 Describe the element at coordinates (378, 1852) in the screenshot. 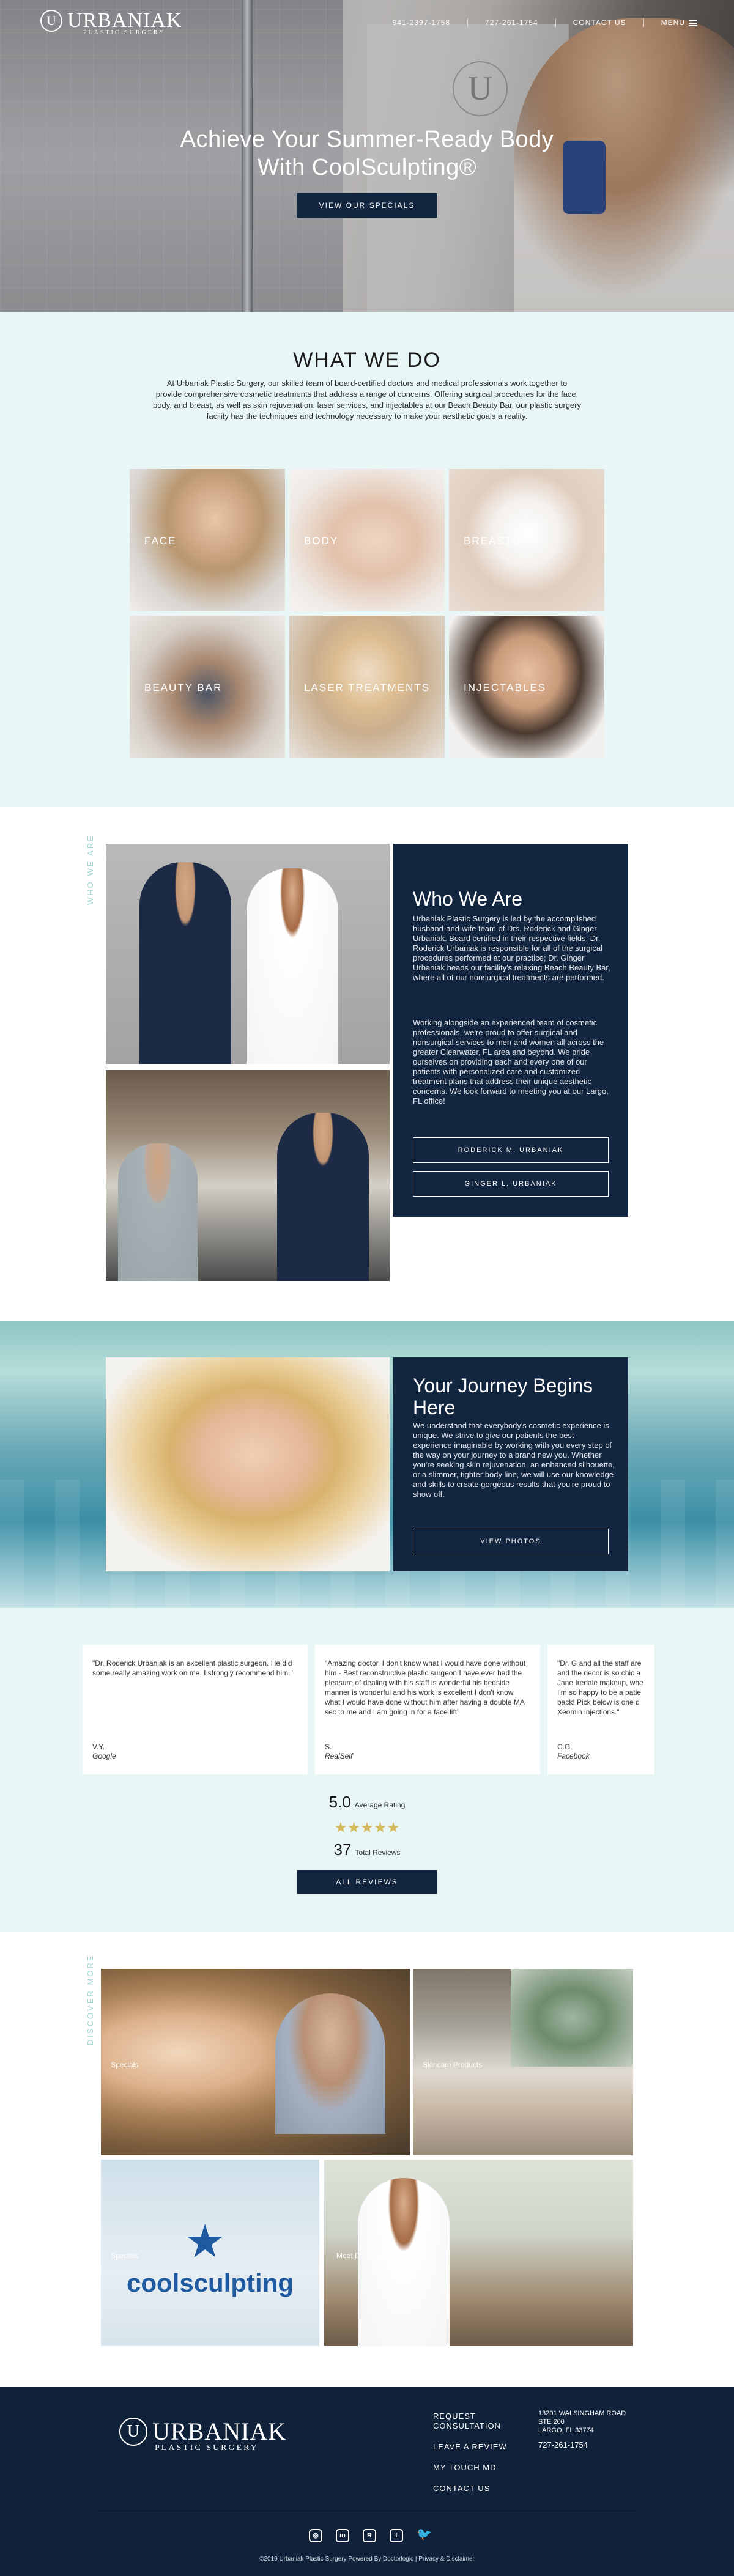

I see `total-reviews-label: Total Reviews` at that location.